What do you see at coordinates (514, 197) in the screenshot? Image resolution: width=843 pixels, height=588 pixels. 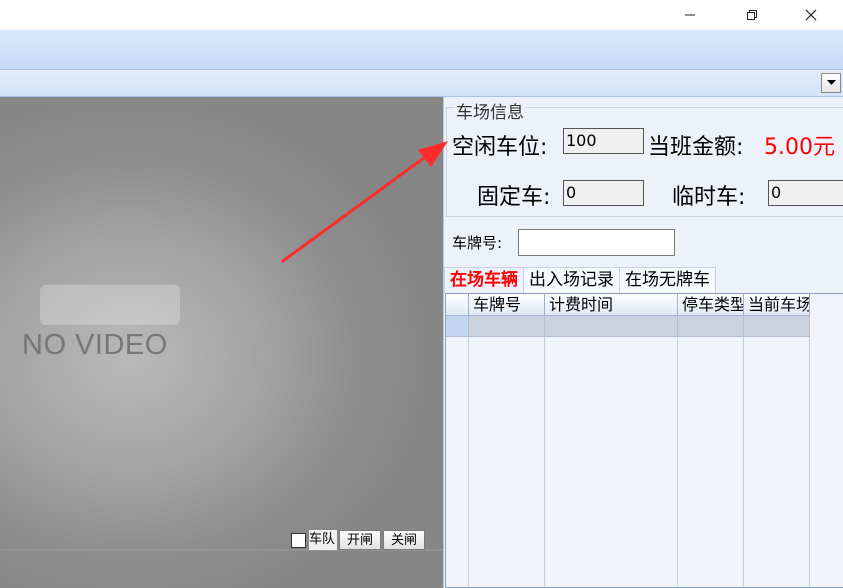 I see `fixed-car-label: 固定车:` at bounding box center [514, 197].